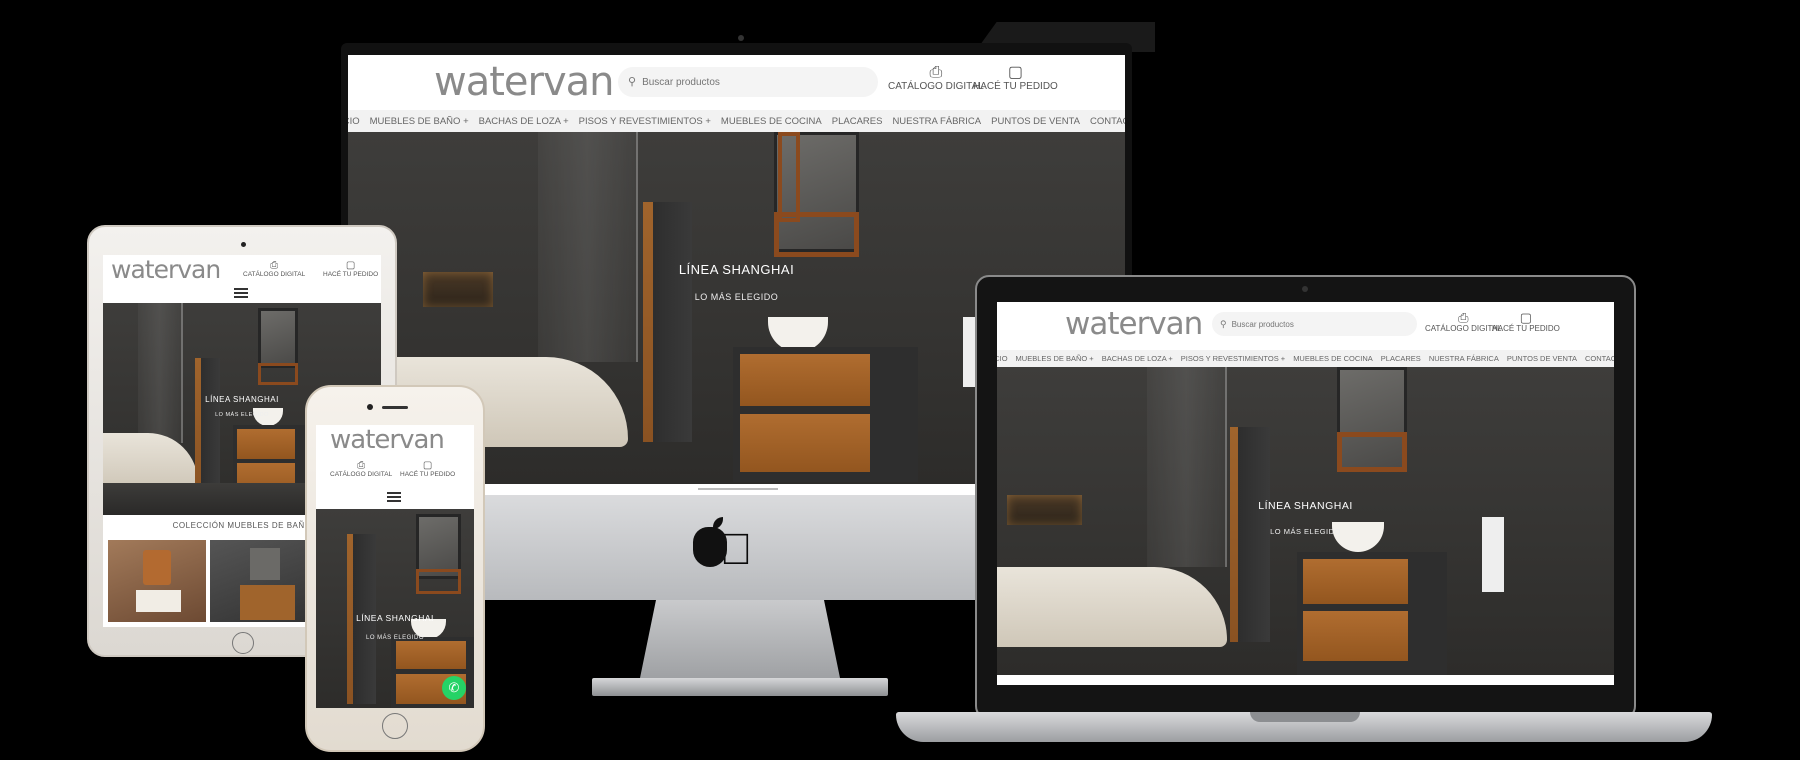 The height and width of the screenshot is (760, 1800). I want to click on tablet-home-button, so click(243, 643).